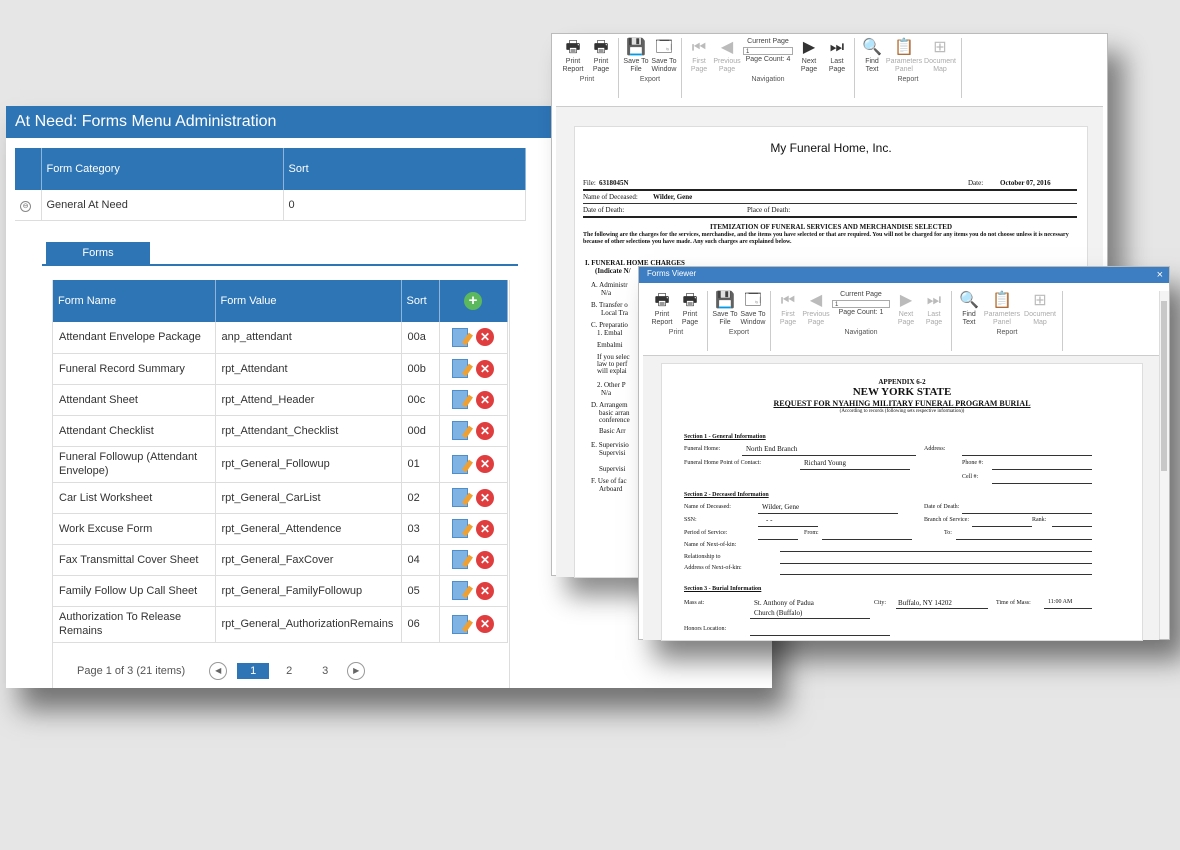  What do you see at coordinates (420, 498) in the screenshot?
I see `form-sort-cell: 02` at bounding box center [420, 498].